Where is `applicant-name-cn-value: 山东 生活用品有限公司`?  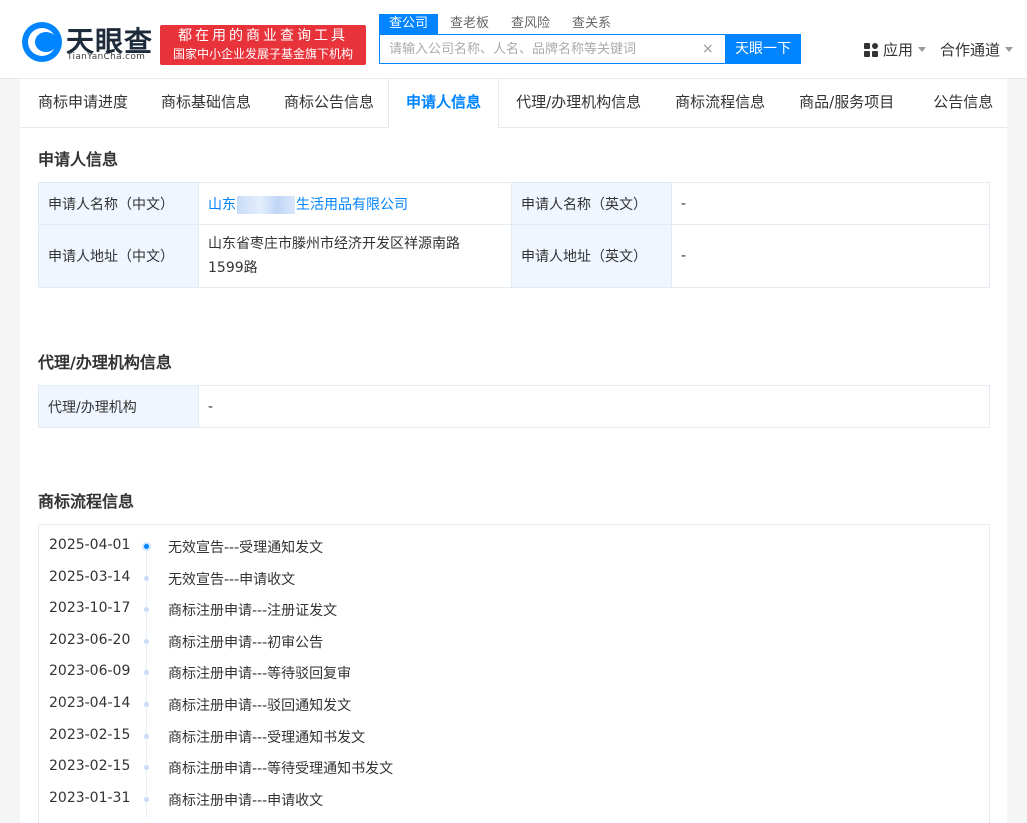
applicant-name-cn-value: 山东 生活用品有限公司 is located at coordinates (355, 203).